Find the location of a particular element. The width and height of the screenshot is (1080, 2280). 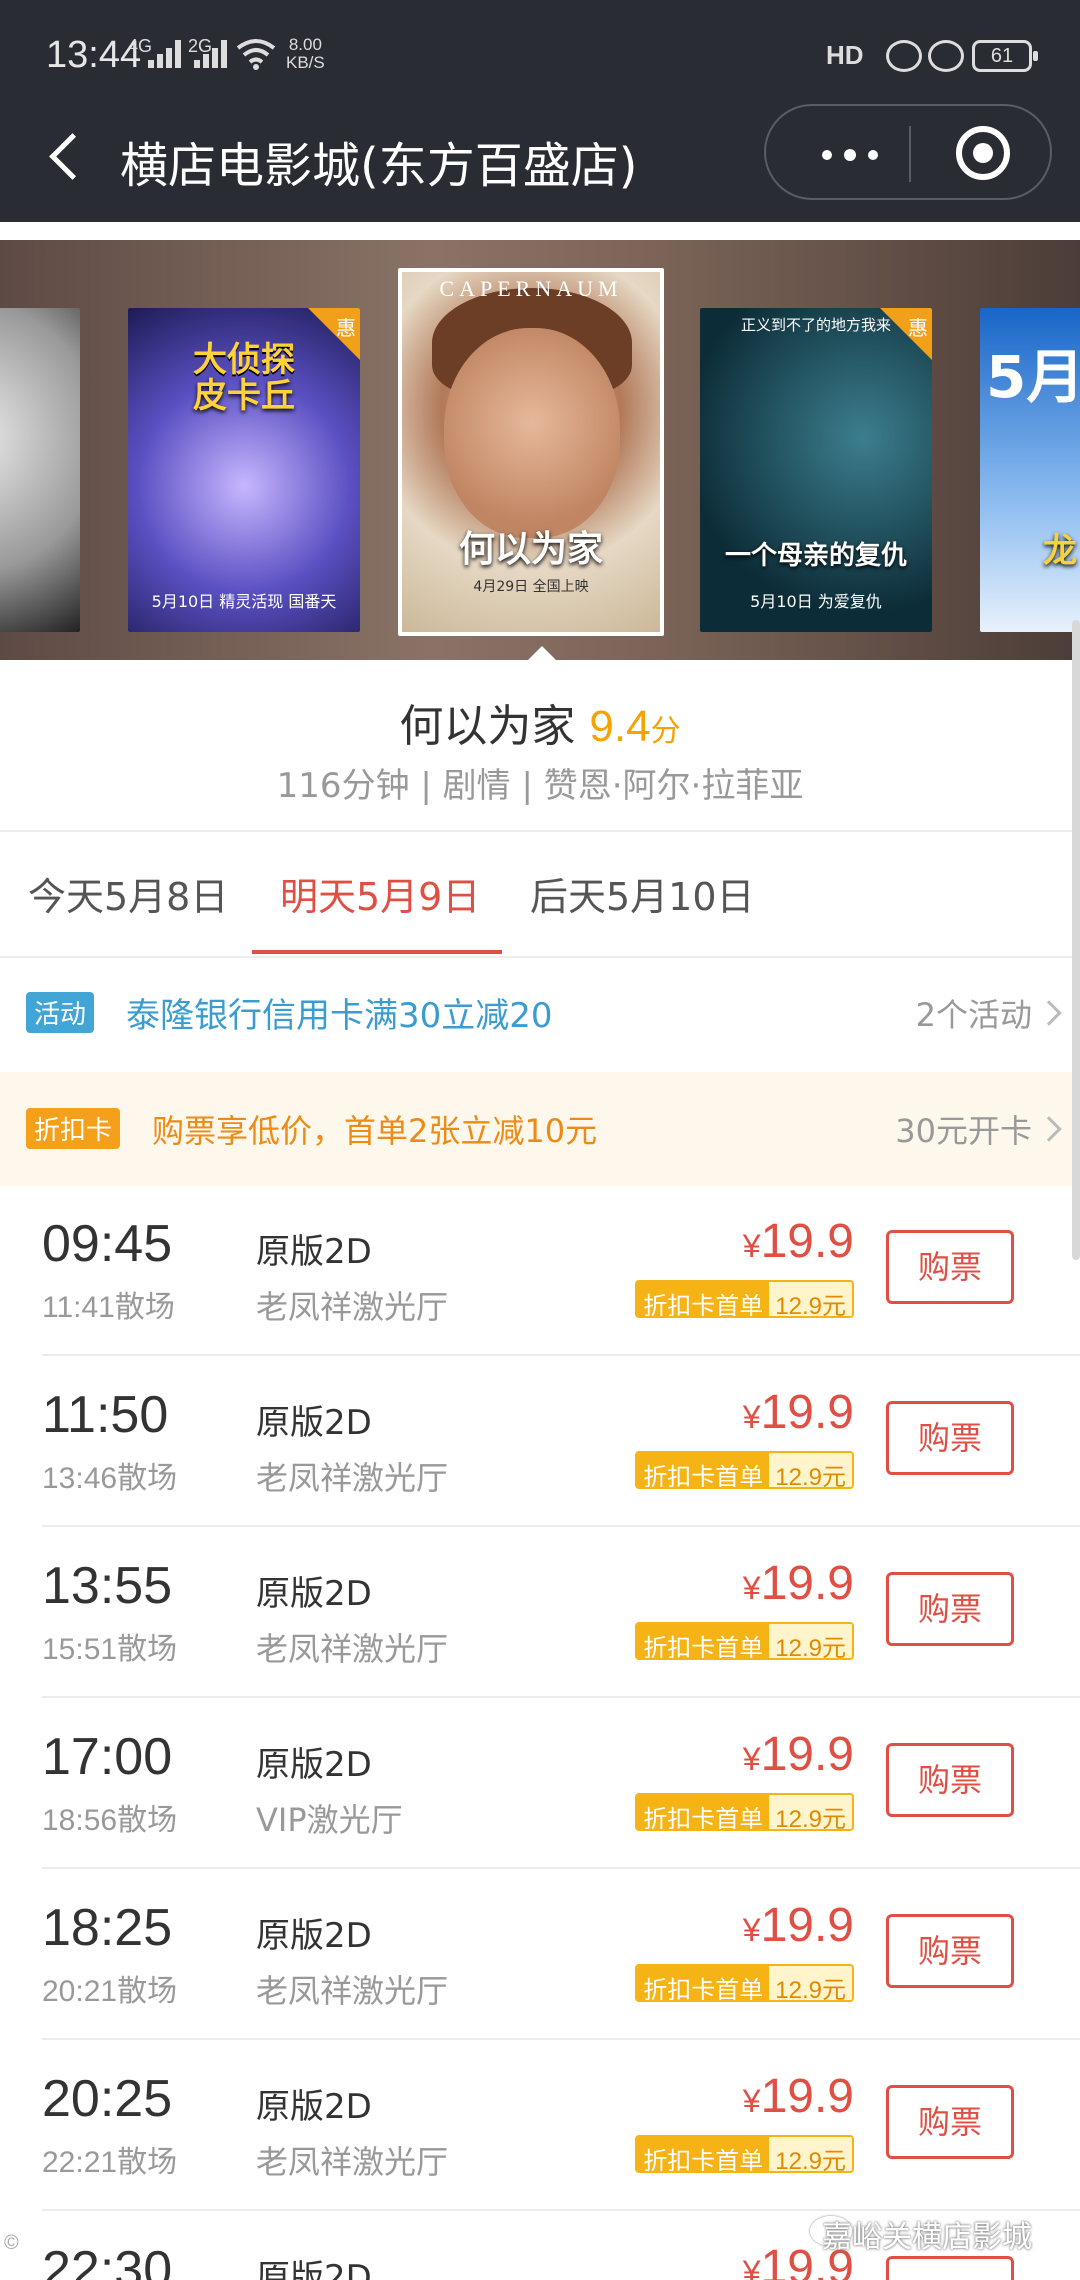

network-speed: 8.00 KB/S is located at coordinates (305, 54).